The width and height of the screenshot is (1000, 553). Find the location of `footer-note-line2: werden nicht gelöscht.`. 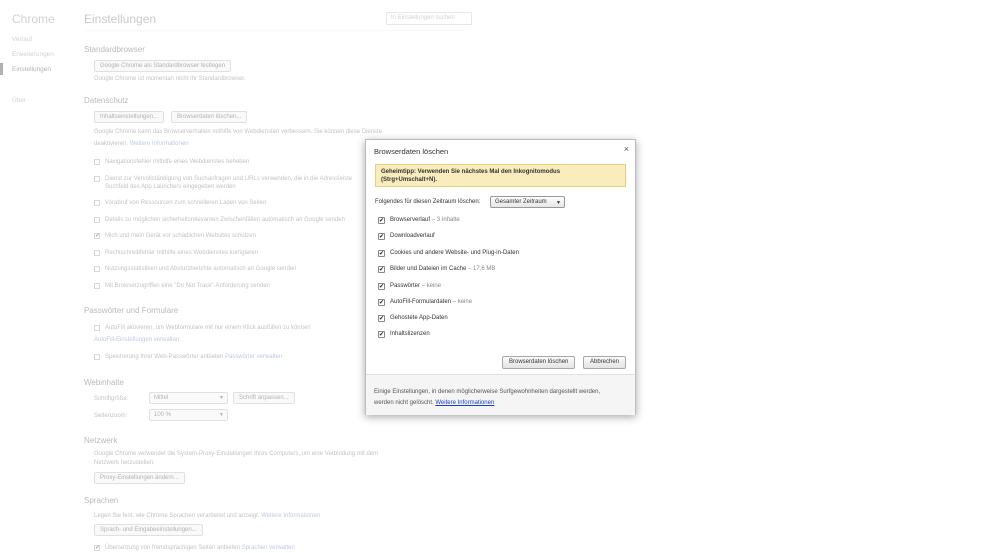

footer-note-line2: werden nicht gelöscht. is located at coordinates (404, 403).